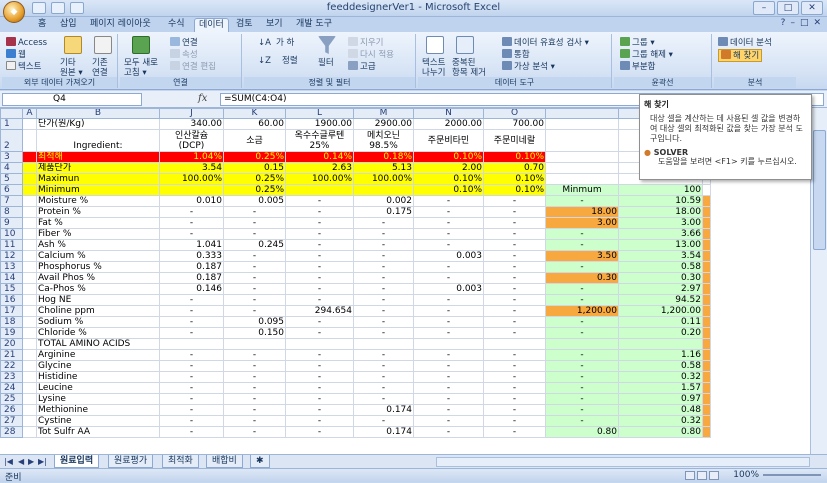  What do you see at coordinates (274, 25) in the screenshot?
I see `tab-6: 보기` at bounding box center [274, 25].